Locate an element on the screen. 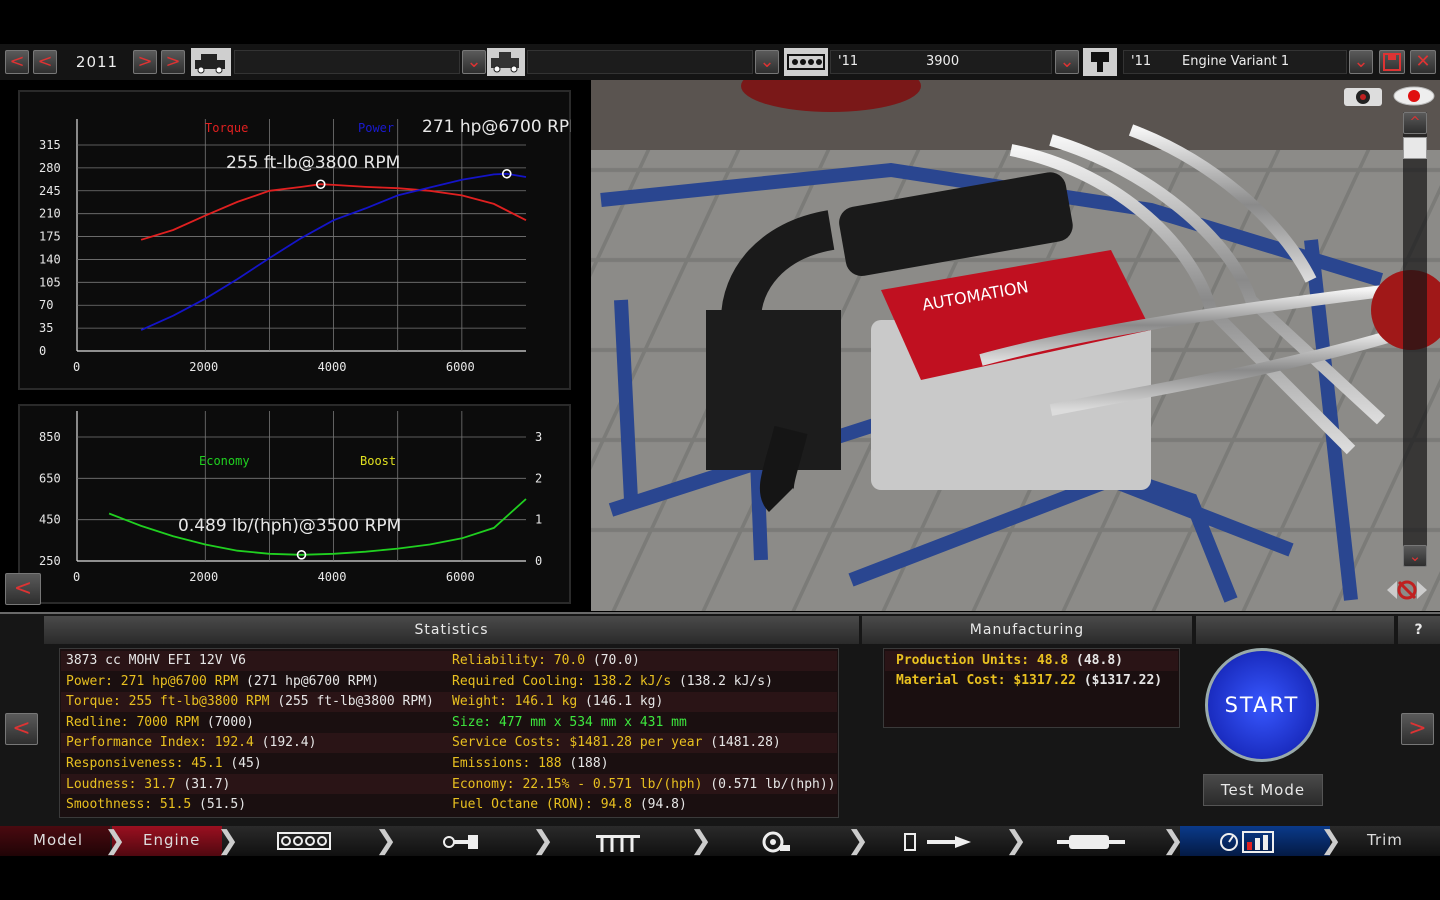  economy-chart-x-tick-label: 2000 is located at coordinates (203, 577).